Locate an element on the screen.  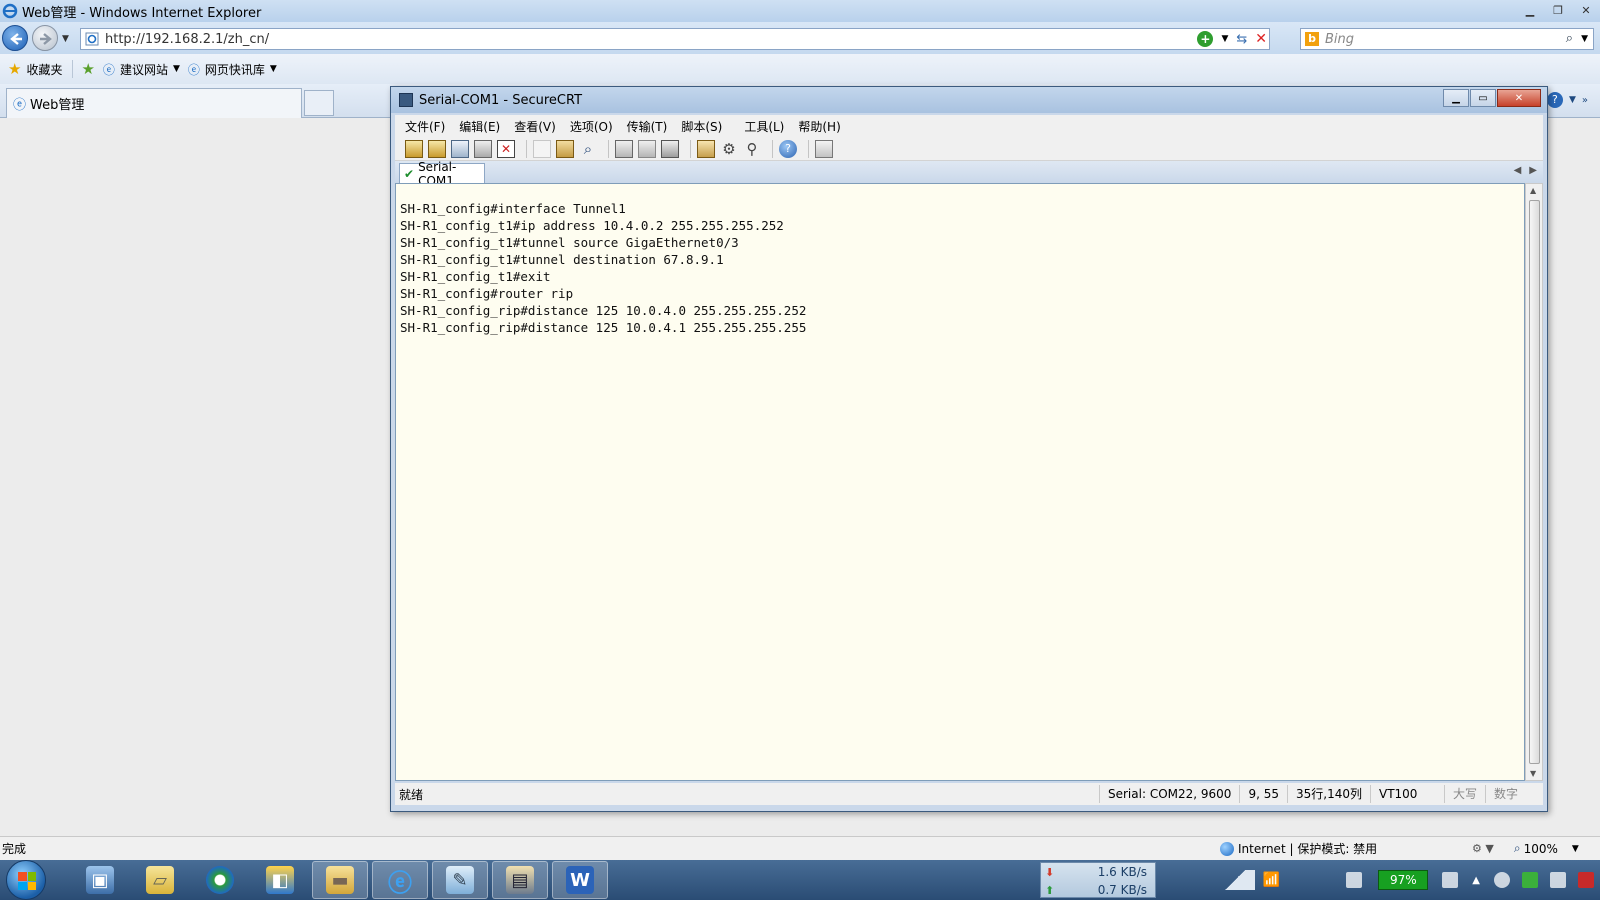
ie-icon: ⓔ is located at coordinates (400, 882).